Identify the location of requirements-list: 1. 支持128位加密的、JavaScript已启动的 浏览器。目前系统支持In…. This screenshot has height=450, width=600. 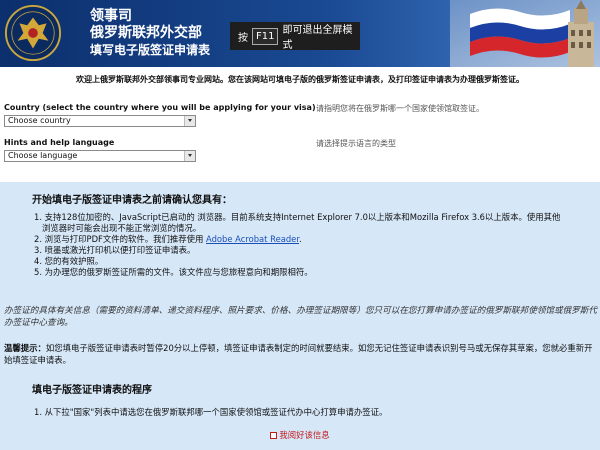
(314, 245).